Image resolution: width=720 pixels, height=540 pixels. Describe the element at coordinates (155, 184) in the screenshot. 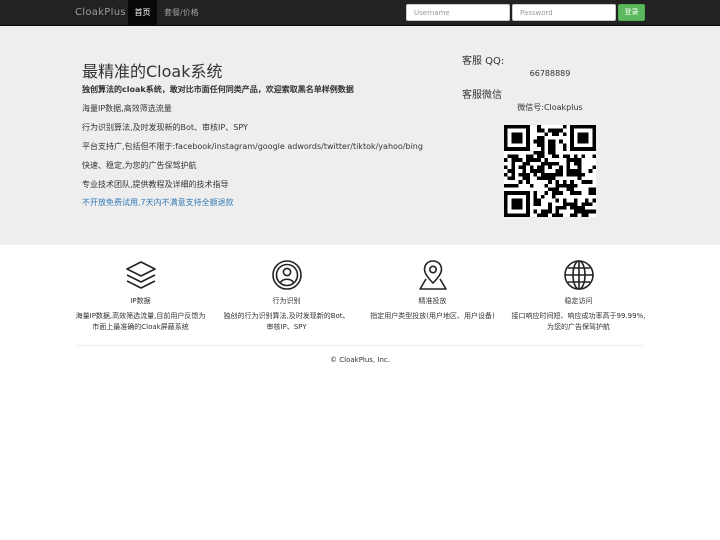

I see `feature-line: 专业技术团队,提供教程及详细的技术指导` at that location.